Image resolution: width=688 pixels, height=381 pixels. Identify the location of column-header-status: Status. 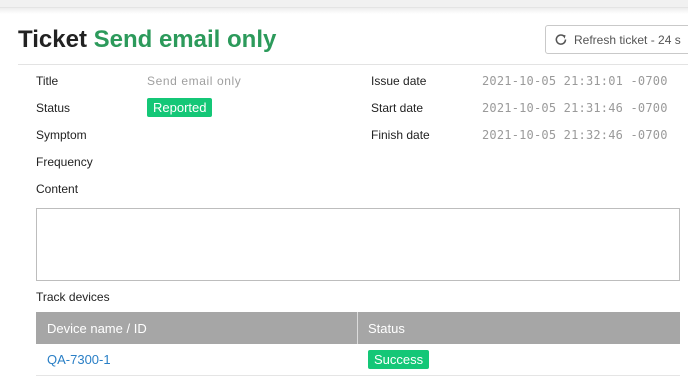
(519, 328).